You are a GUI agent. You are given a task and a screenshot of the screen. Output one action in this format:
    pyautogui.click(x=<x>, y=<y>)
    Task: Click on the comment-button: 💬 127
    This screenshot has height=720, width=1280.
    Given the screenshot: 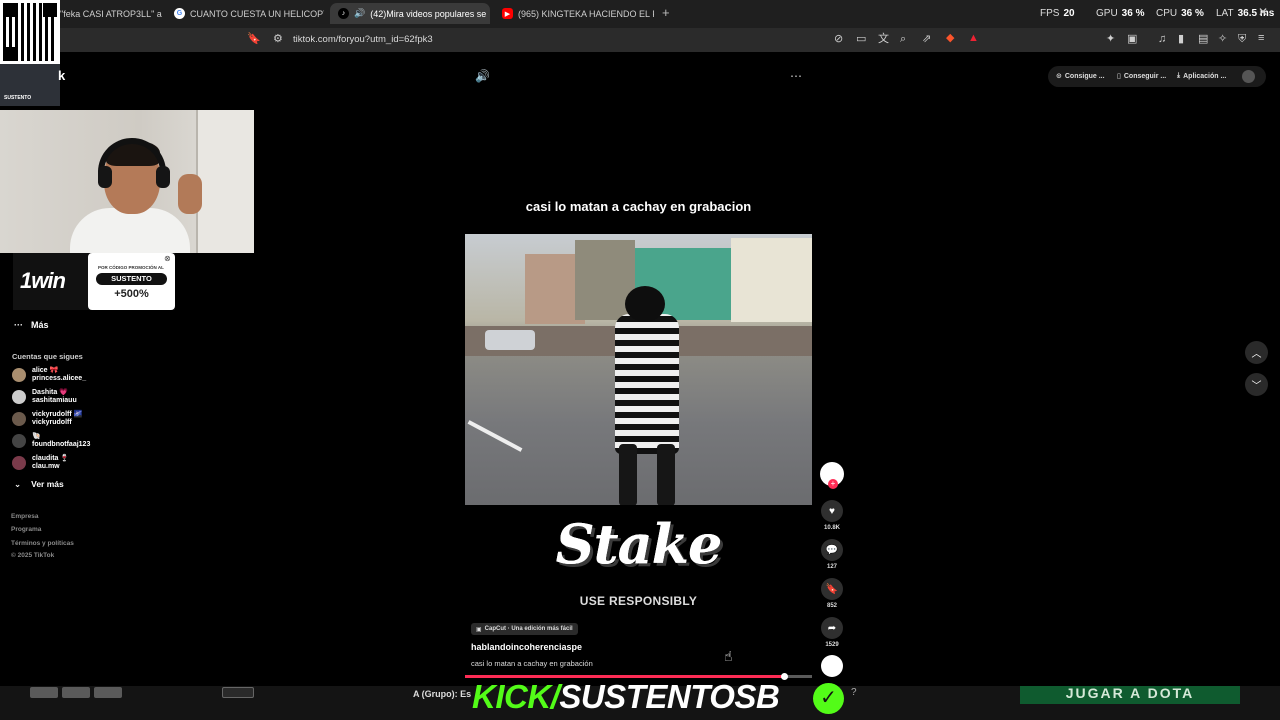 What is the action you would take?
    pyautogui.click(x=832, y=554)
    